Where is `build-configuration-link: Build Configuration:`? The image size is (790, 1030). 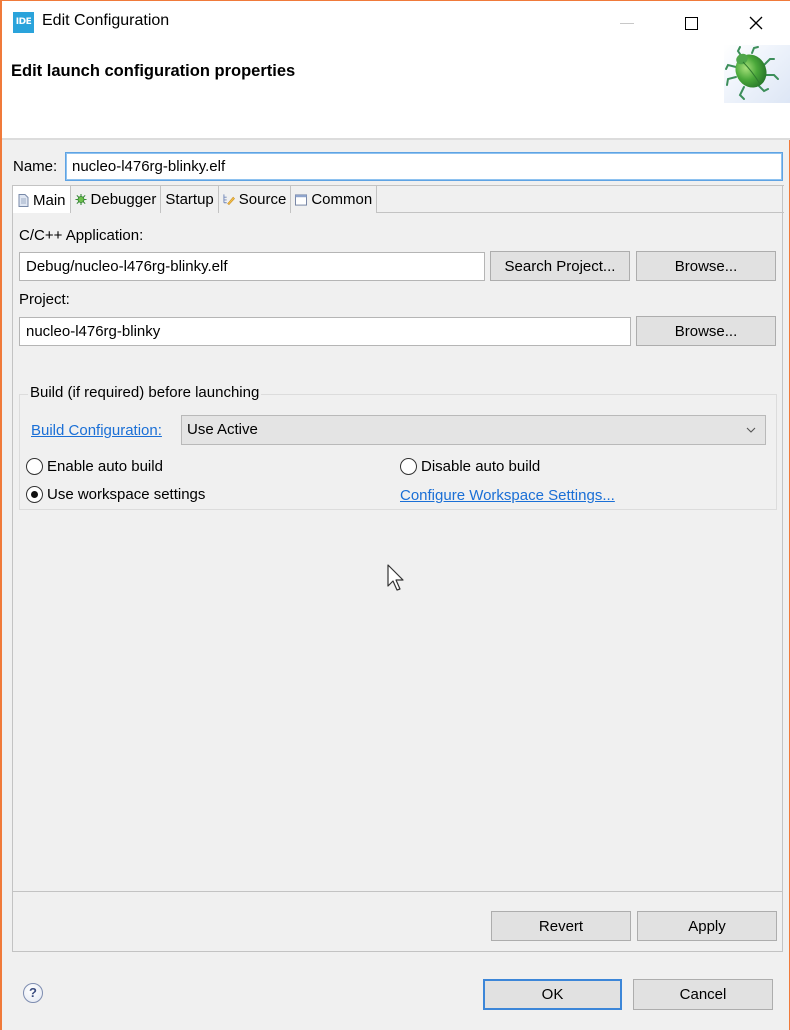
build-configuration-link: Build Configuration: is located at coordinates (96, 430).